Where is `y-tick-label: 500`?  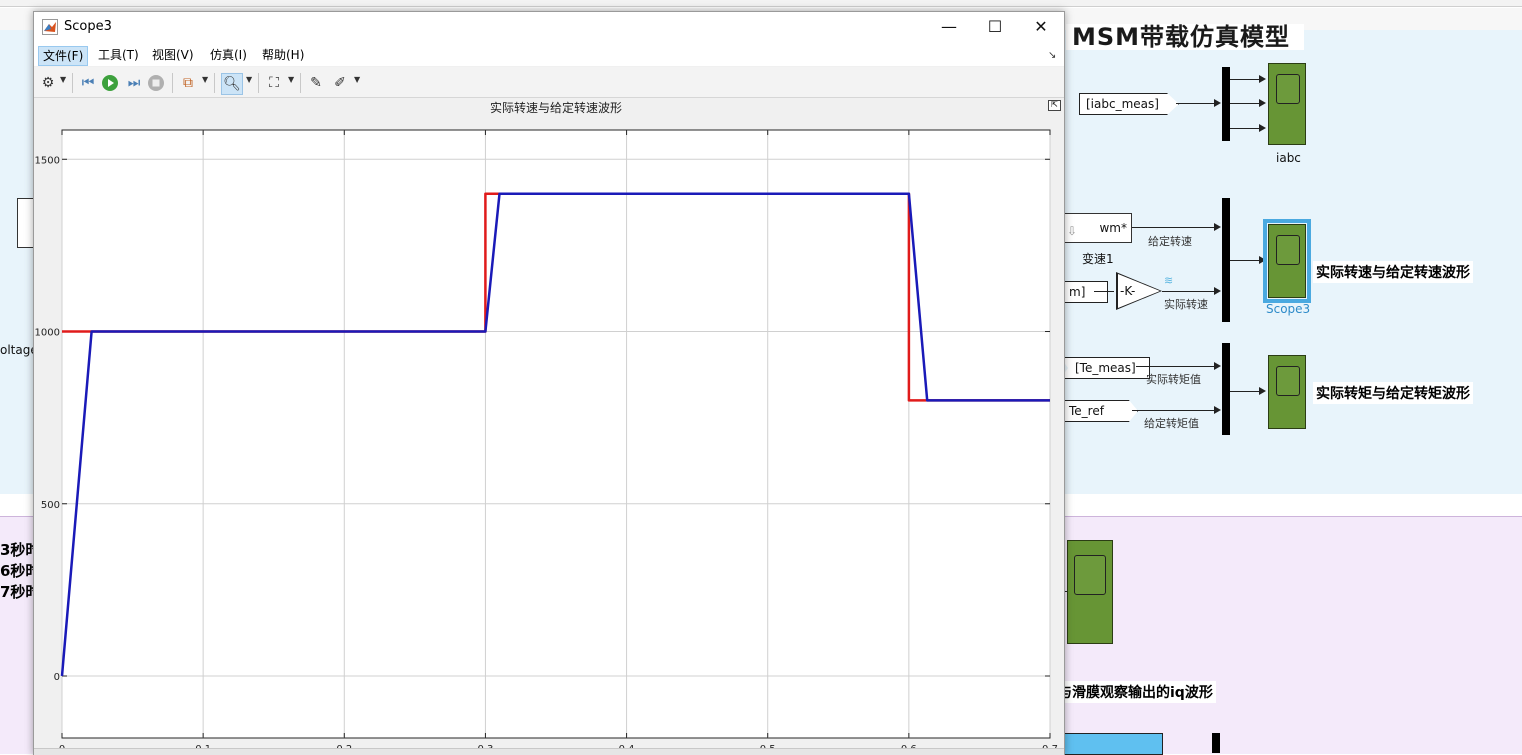 y-tick-label: 500 is located at coordinates (50, 505).